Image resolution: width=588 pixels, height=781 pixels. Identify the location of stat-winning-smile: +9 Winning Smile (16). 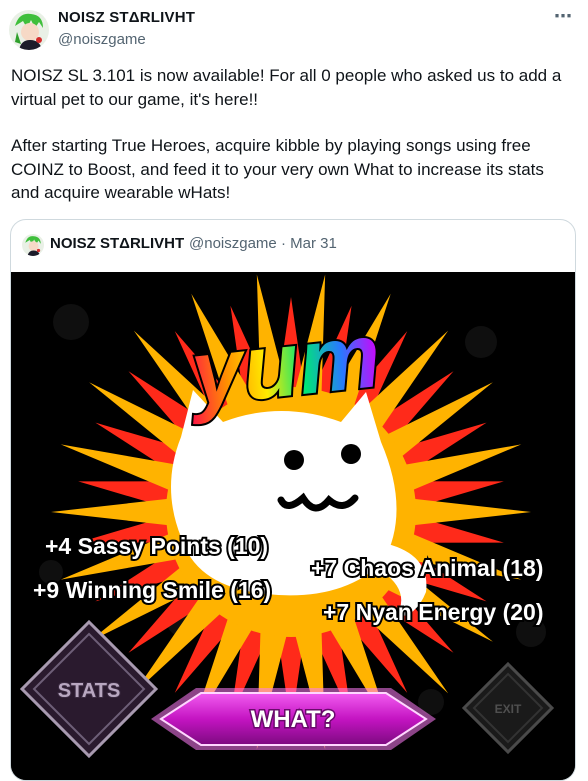
(152, 590).